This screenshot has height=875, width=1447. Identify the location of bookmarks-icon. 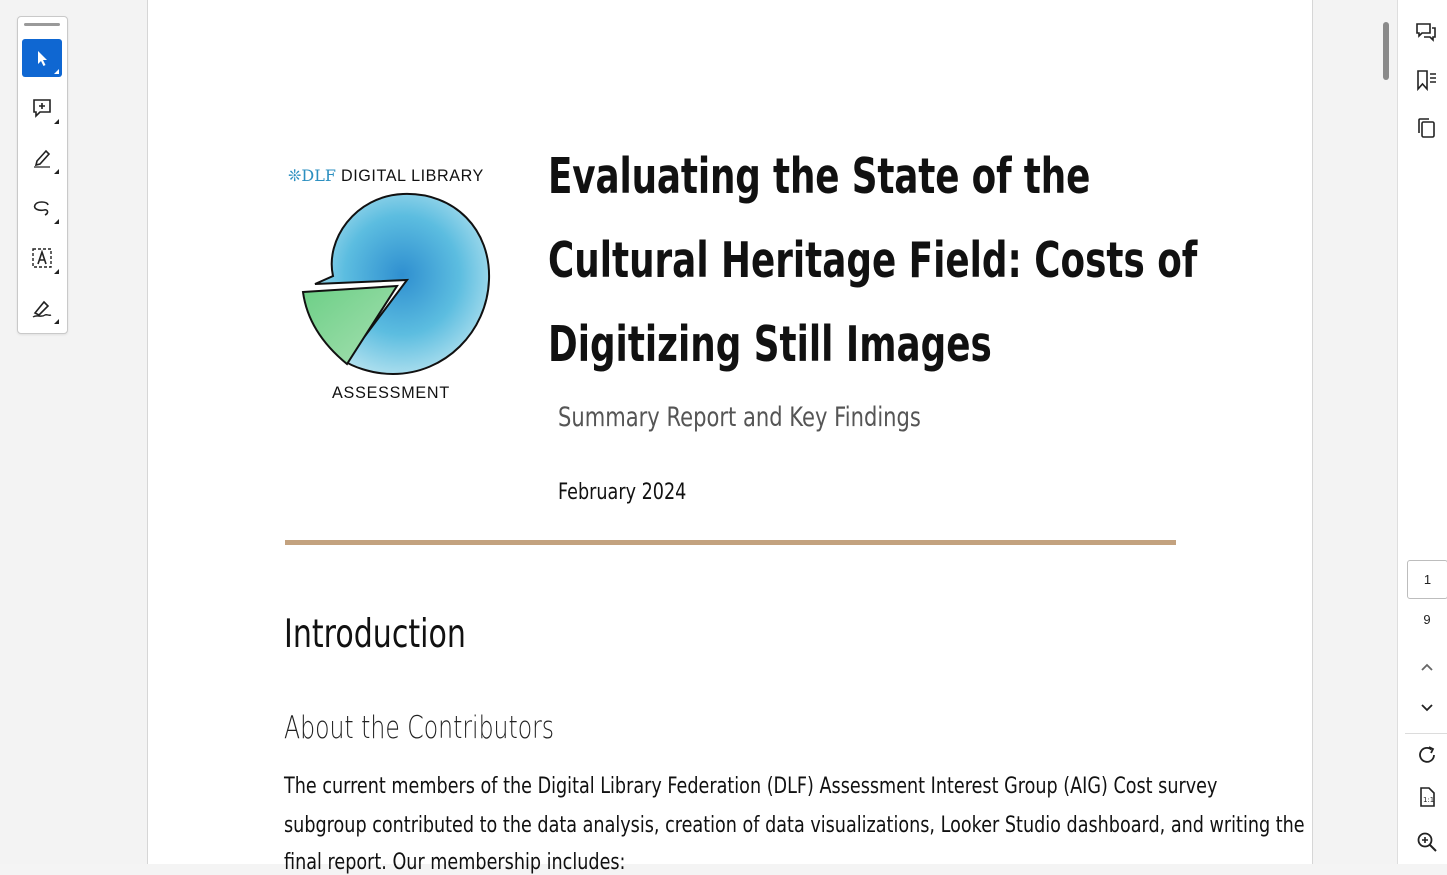
(1426, 81).